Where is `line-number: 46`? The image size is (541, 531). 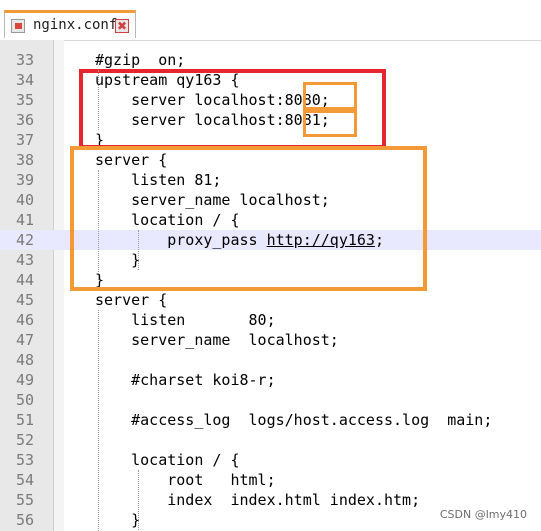
line-number: 46 is located at coordinates (24, 320).